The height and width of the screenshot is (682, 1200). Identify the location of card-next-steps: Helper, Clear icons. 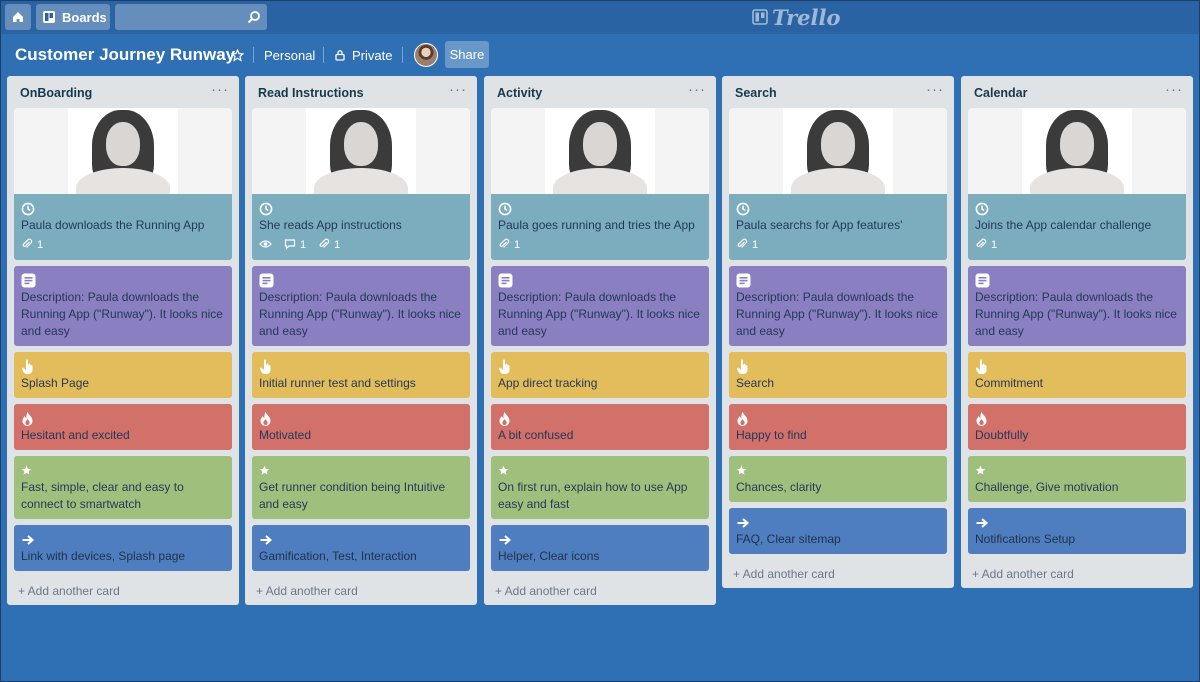
(600, 548).